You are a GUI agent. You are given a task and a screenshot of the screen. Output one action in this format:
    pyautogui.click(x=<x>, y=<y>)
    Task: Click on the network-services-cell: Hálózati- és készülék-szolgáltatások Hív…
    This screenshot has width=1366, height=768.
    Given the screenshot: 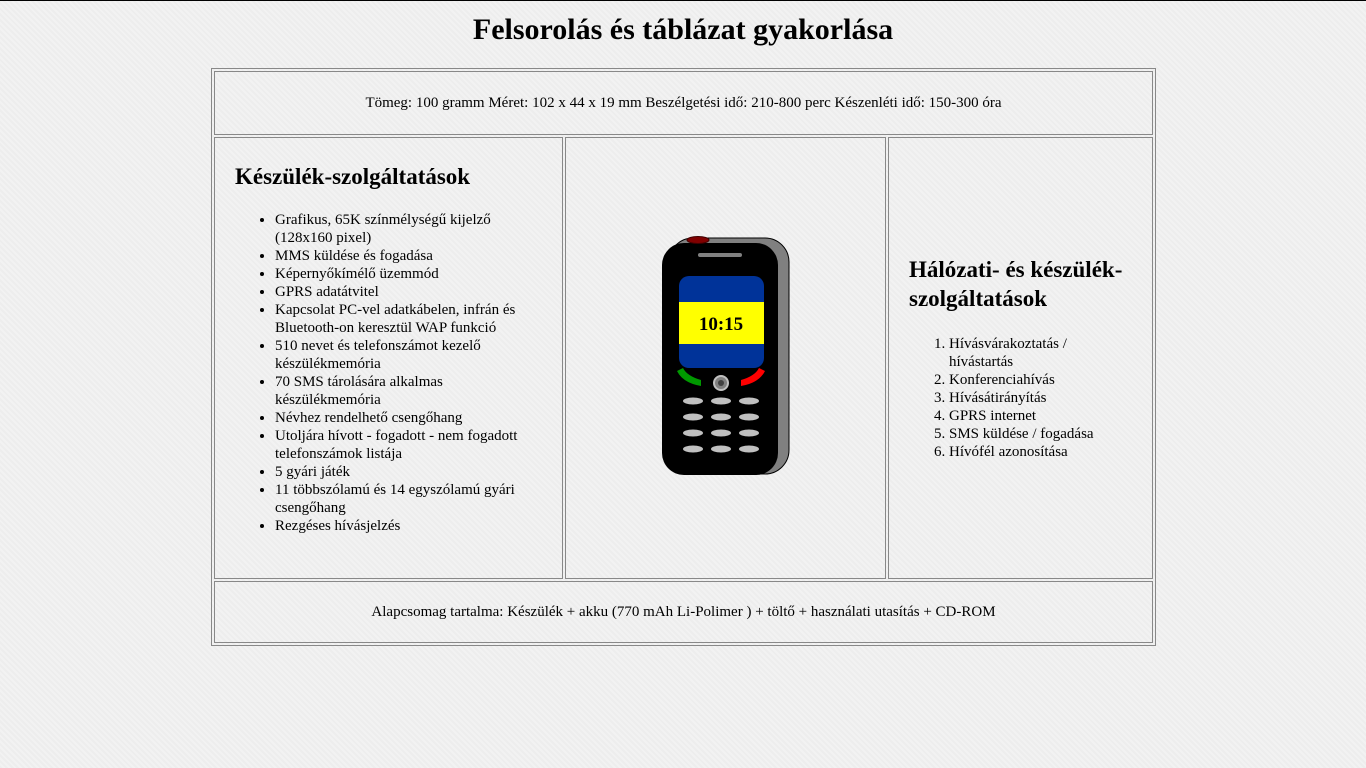 What is the action you would take?
    pyautogui.click(x=1020, y=358)
    